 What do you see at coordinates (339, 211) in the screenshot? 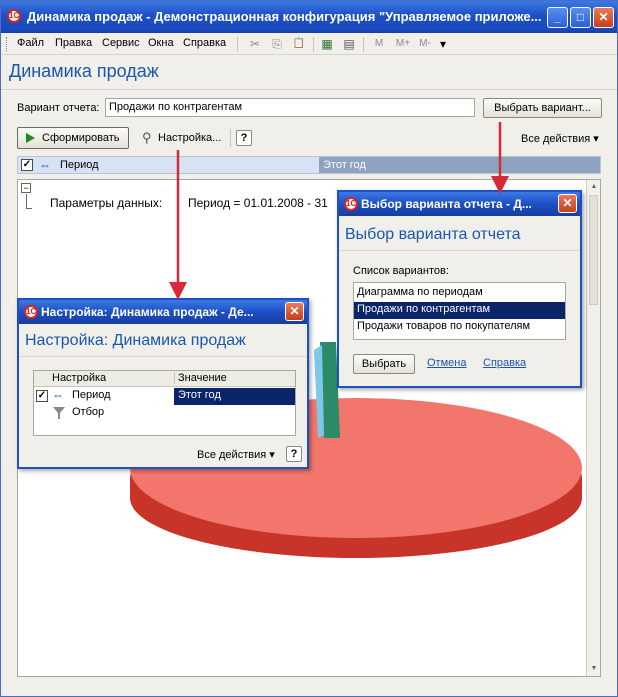
I see `annotation-arrows` at bounding box center [339, 211].